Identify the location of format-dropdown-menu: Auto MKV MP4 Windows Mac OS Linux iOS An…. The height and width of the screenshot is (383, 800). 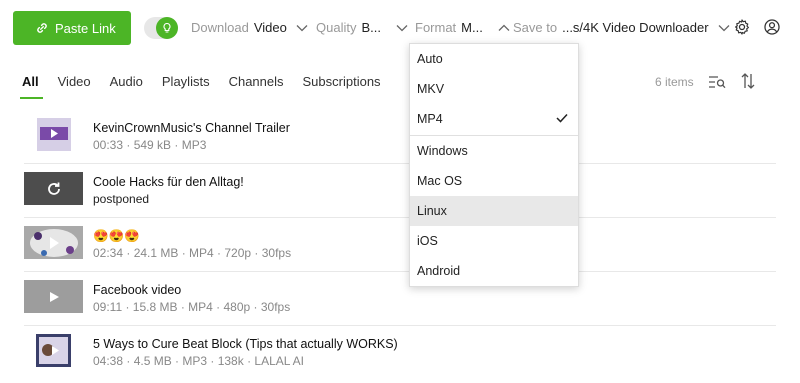
(494, 165).